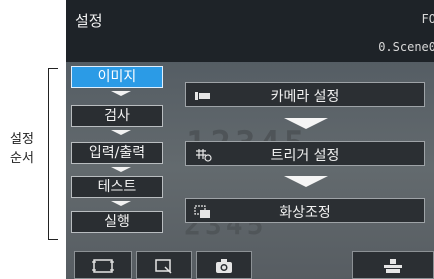 Image resolution: width=434 pixels, height=279 pixels. What do you see at coordinates (305, 213) in the screenshot?
I see `image-adjust-label: 화상조정` at bounding box center [305, 213].